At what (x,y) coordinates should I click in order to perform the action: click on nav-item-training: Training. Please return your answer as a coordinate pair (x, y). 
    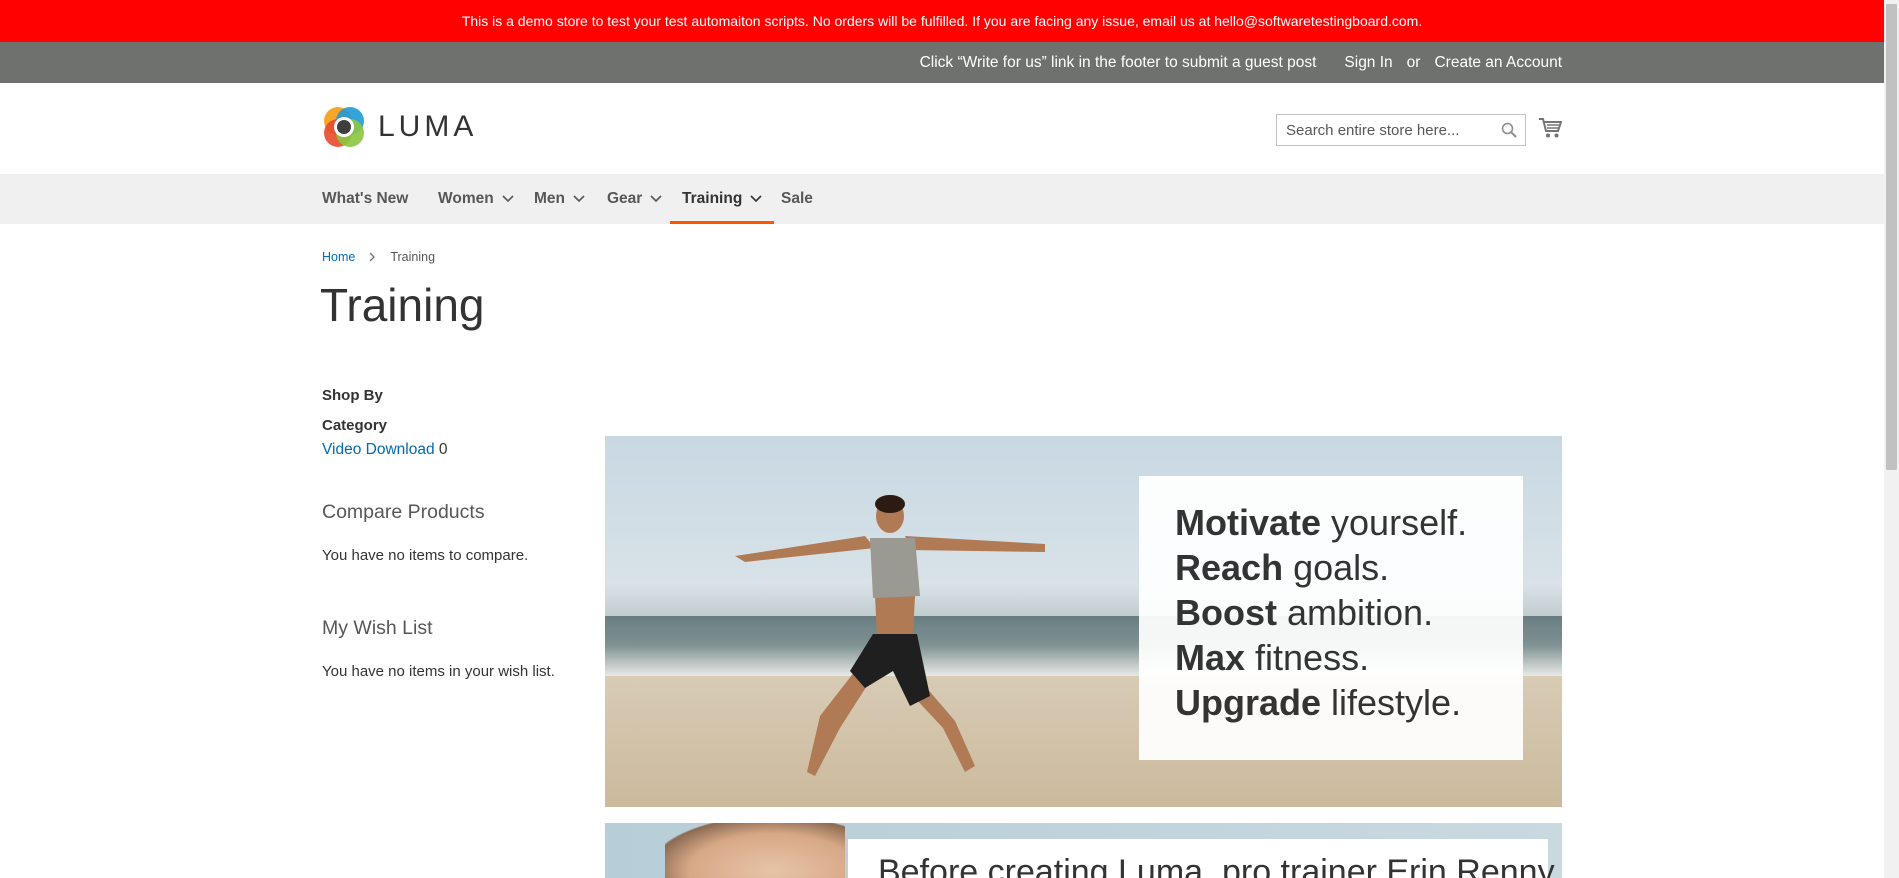
    Looking at the image, I should click on (722, 199).